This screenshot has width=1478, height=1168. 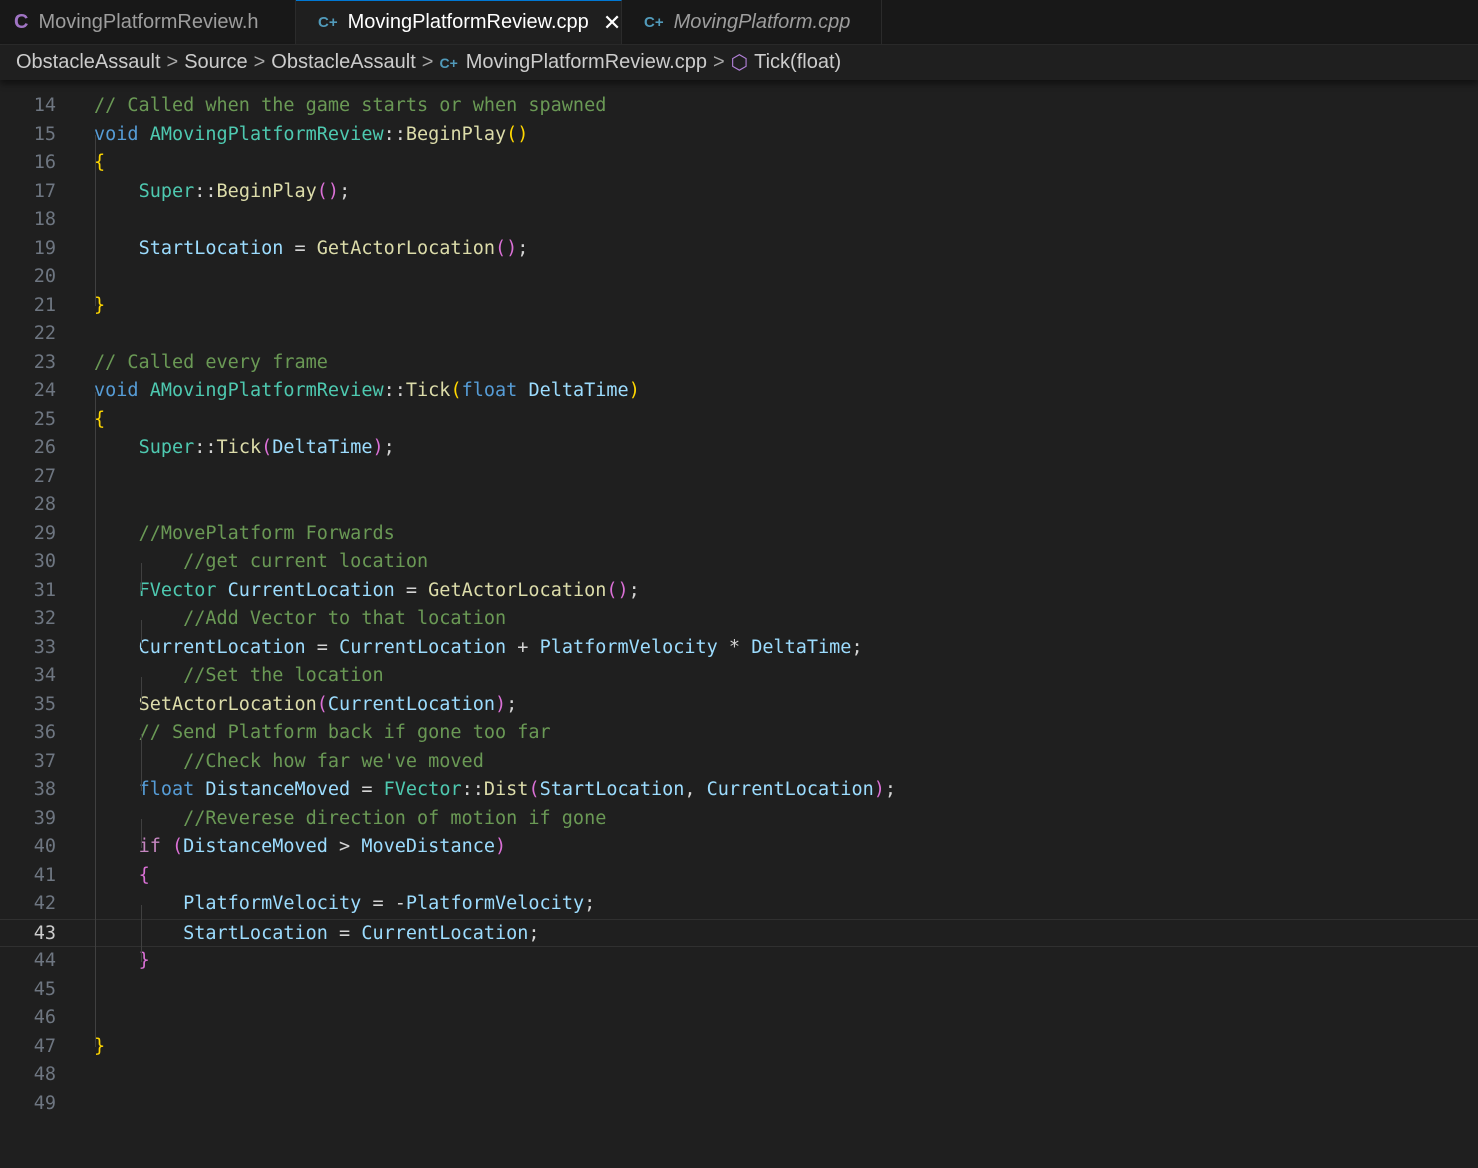 I want to click on tab-moving-platform-review-h: C MovingPlatformReview.h, so click(x=148, y=22).